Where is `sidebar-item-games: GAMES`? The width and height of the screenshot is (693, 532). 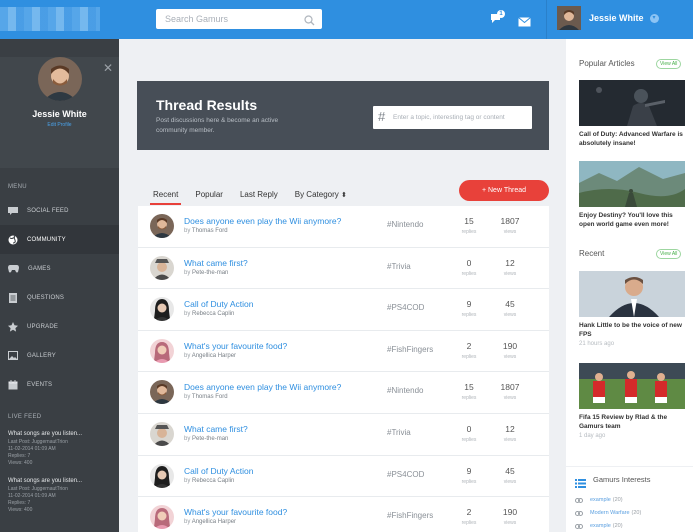 sidebar-item-games: GAMES is located at coordinates (59, 268).